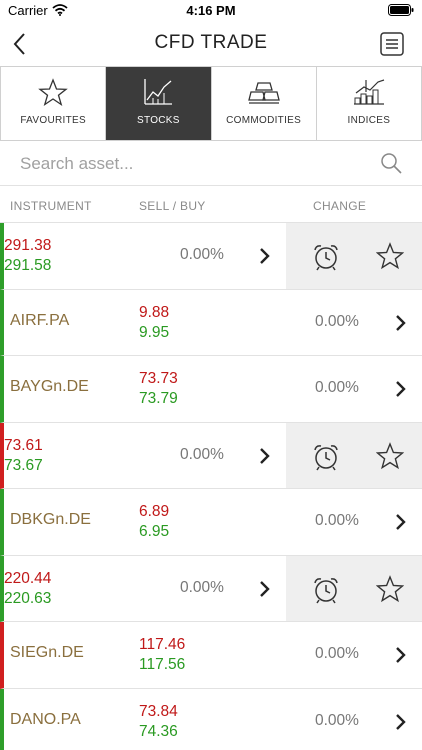 The height and width of the screenshot is (750, 422). Describe the element at coordinates (211, 719) in the screenshot. I see `table-row: DANO.PA 73.84 74.36 0.00%` at that location.